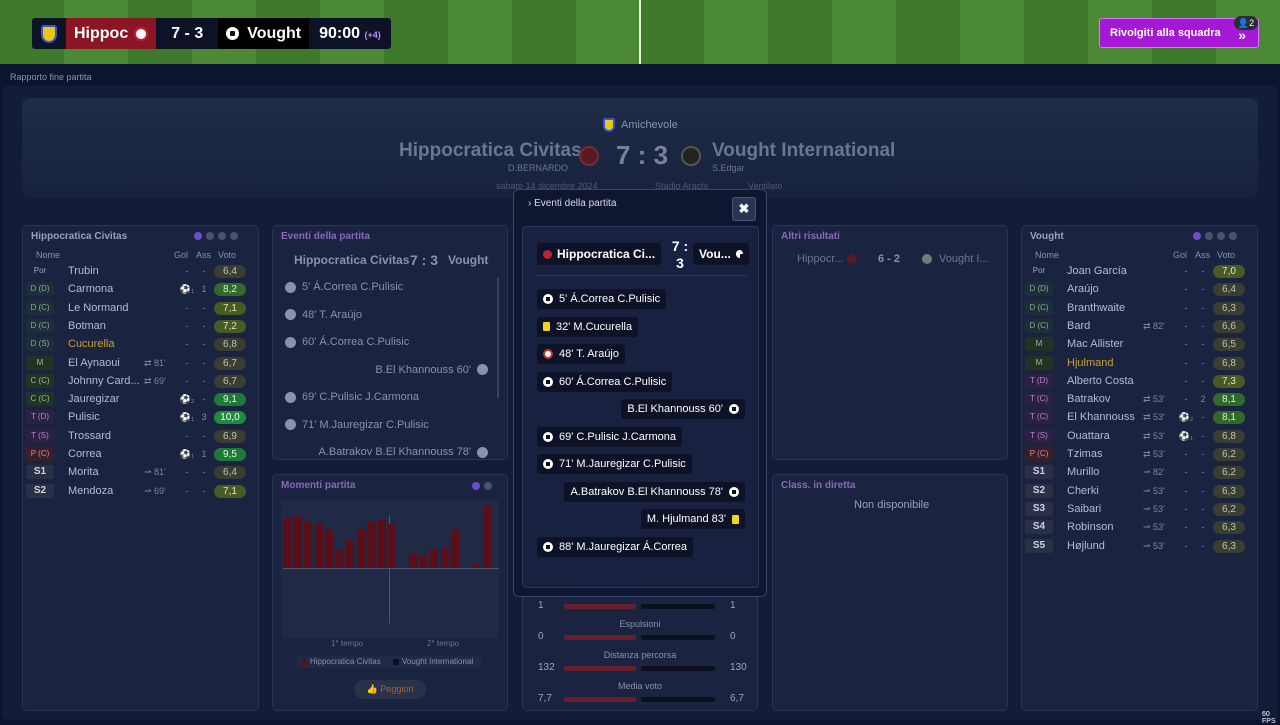 The height and width of the screenshot is (725, 1280). What do you see at coordinates (274, 33) in the screenshot?
I see `scorebar-away-name: Vought` at bounding box center [274, 33].